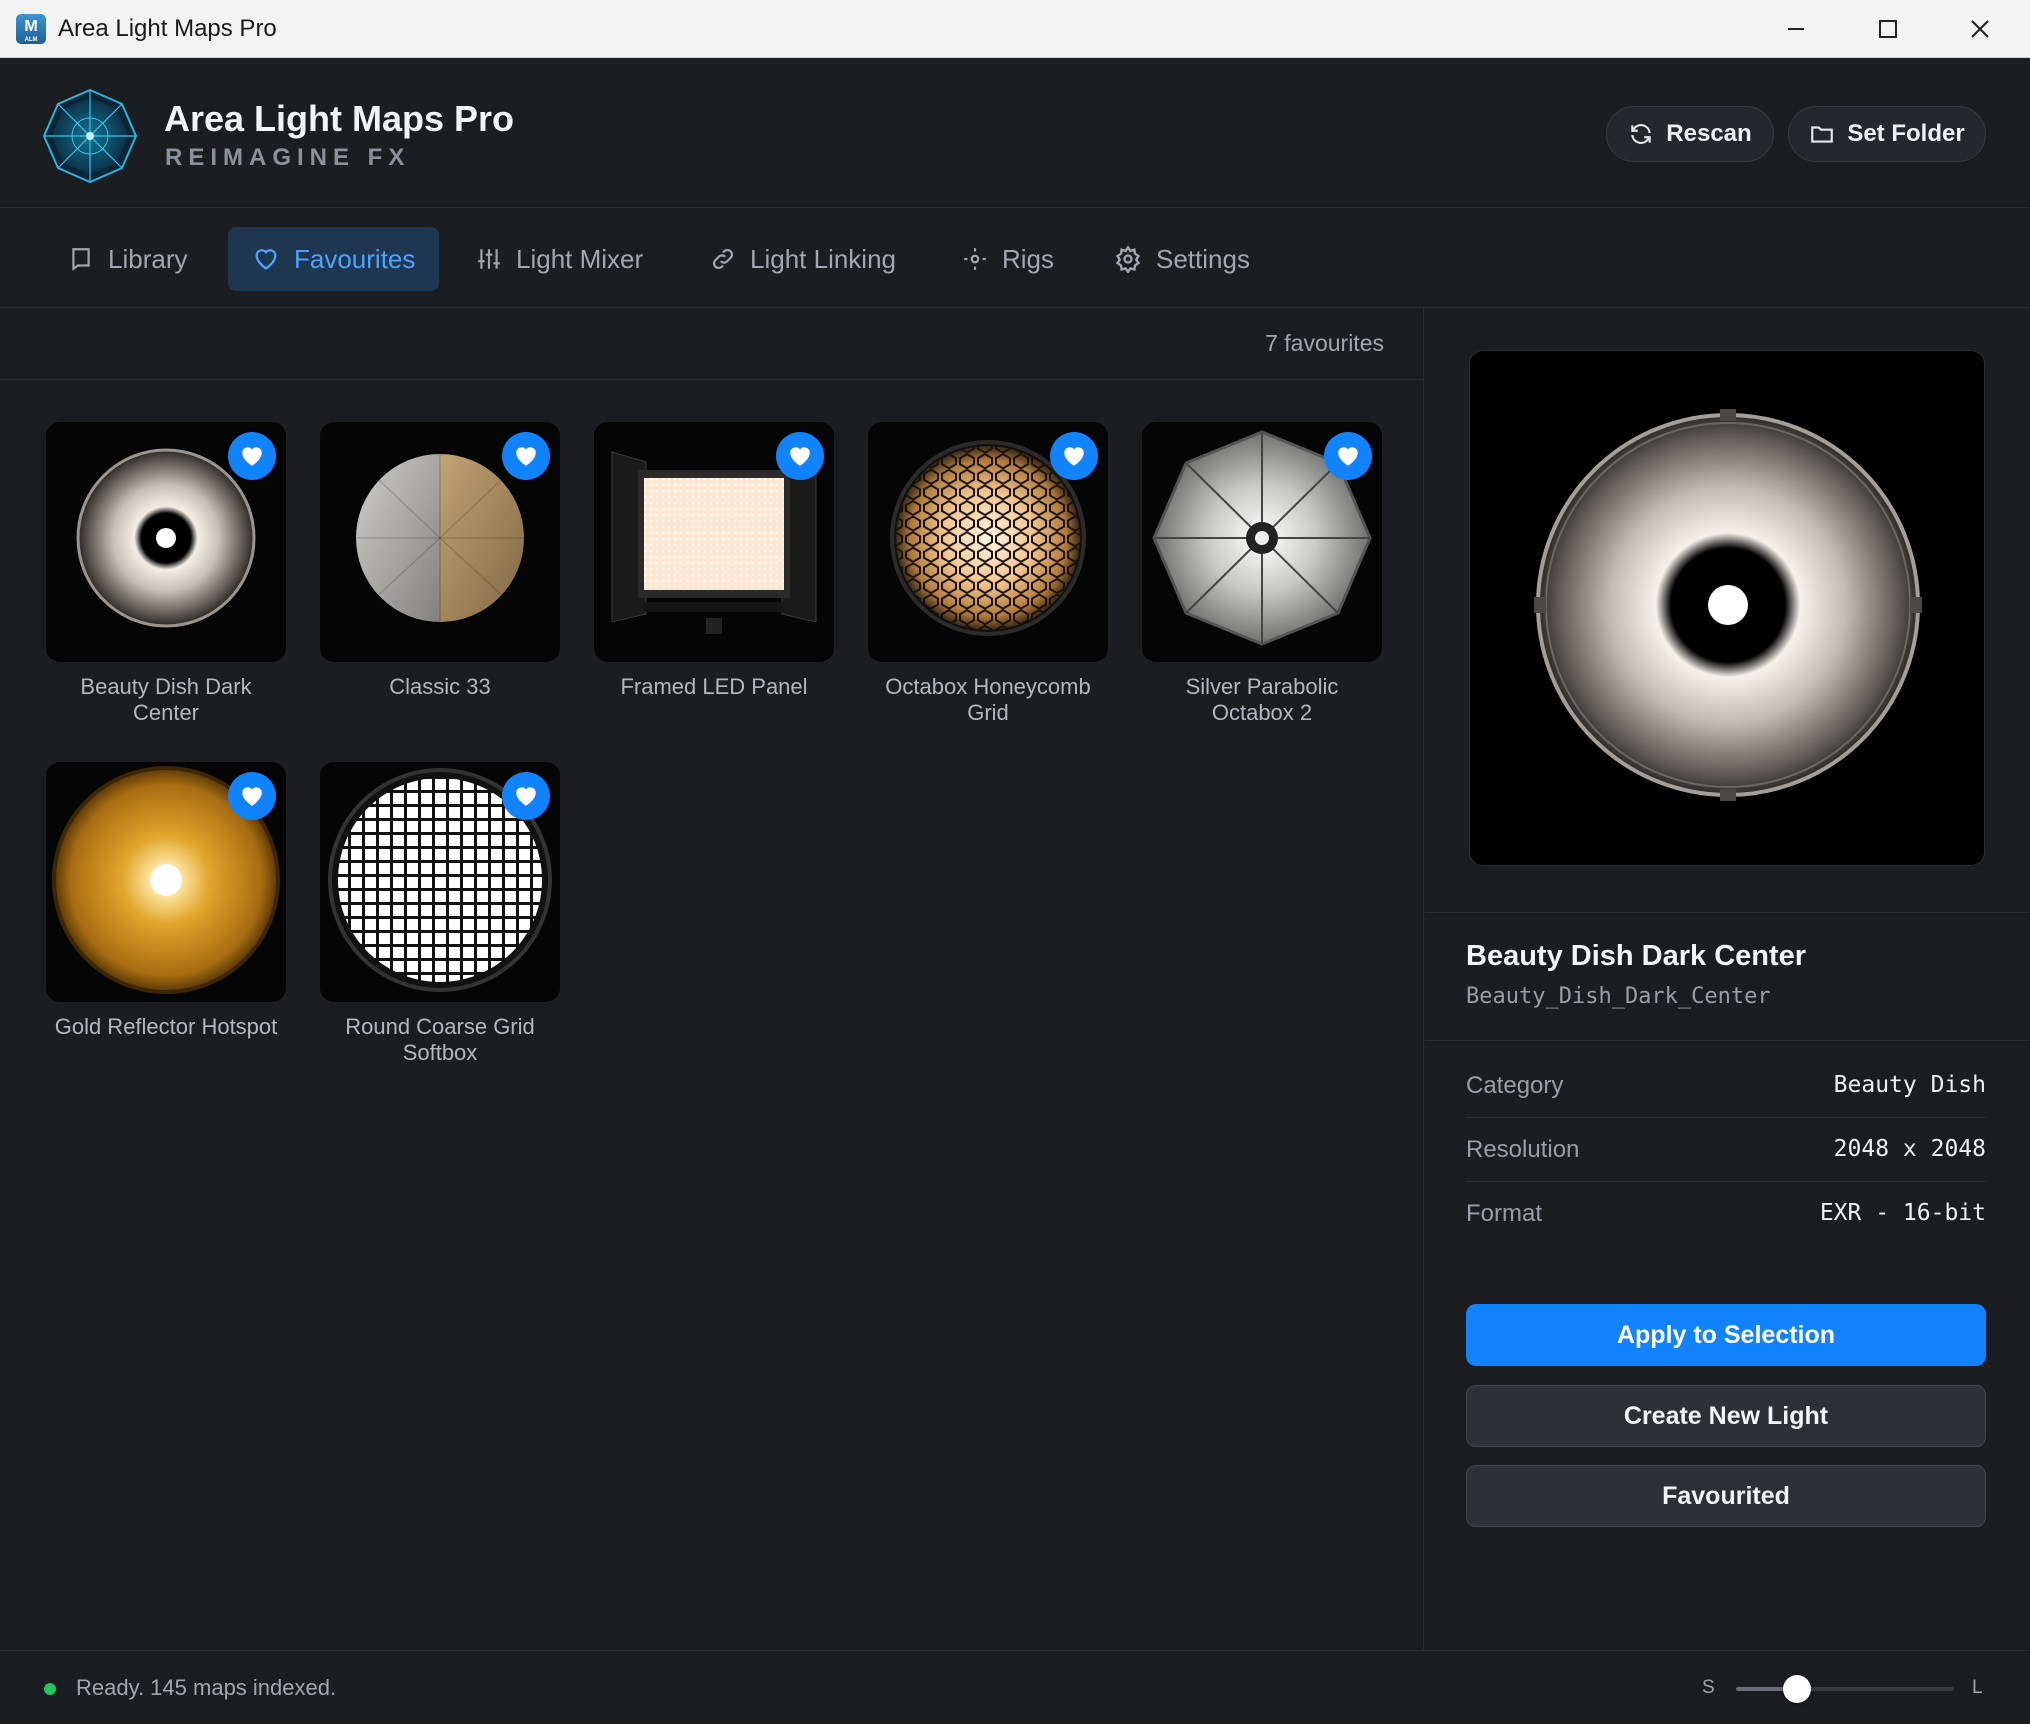 Image resolution: width=2030 pixels, height=1724 pixels. What do you see at coordinates (127, 259) in the screenshot?
I see `tab-library: Library` at bounding box center [127, 259].